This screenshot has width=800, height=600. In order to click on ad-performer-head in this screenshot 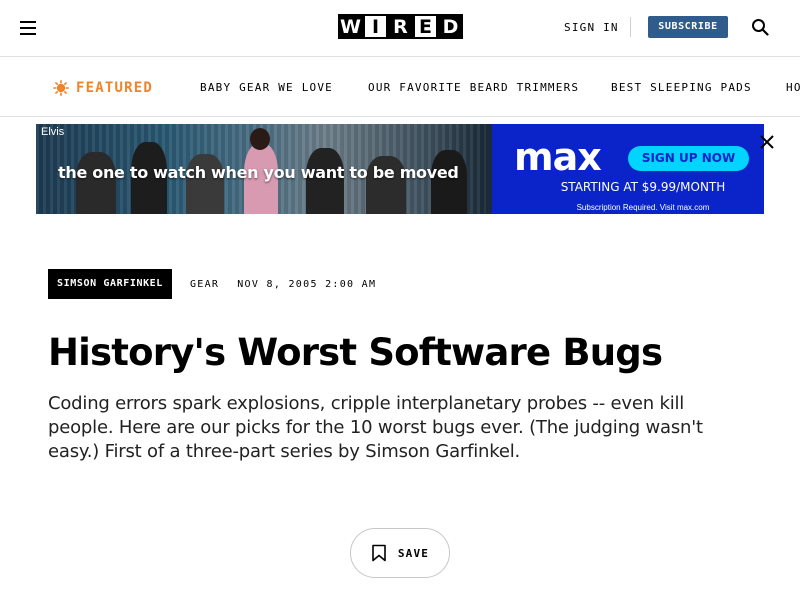, I will do `click(260, 139)`.